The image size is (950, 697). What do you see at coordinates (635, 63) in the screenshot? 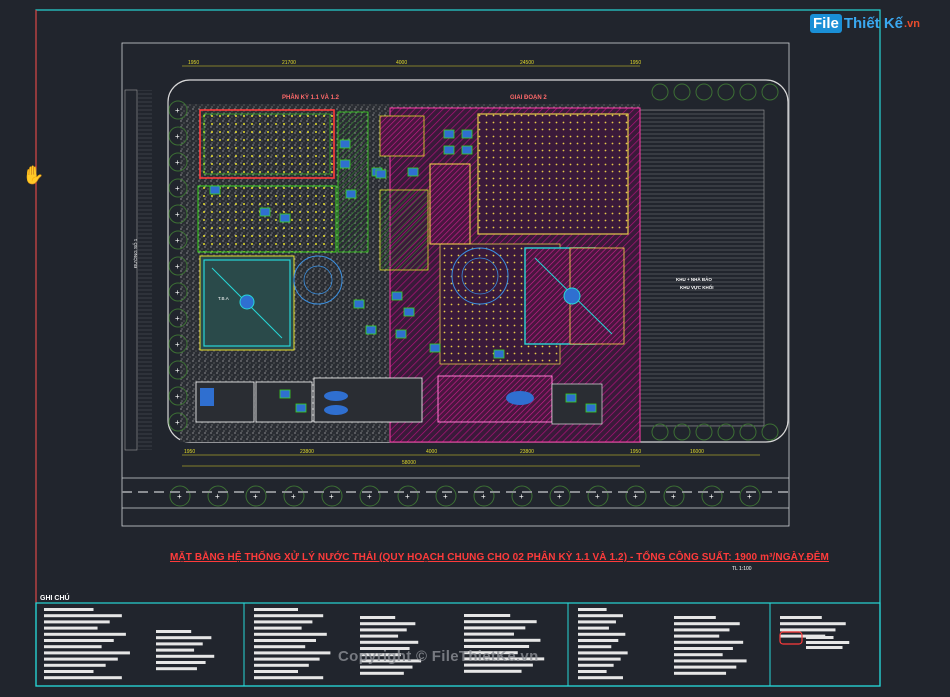
I see `dim-top-4: 1950` at bounding box center [635, 63].